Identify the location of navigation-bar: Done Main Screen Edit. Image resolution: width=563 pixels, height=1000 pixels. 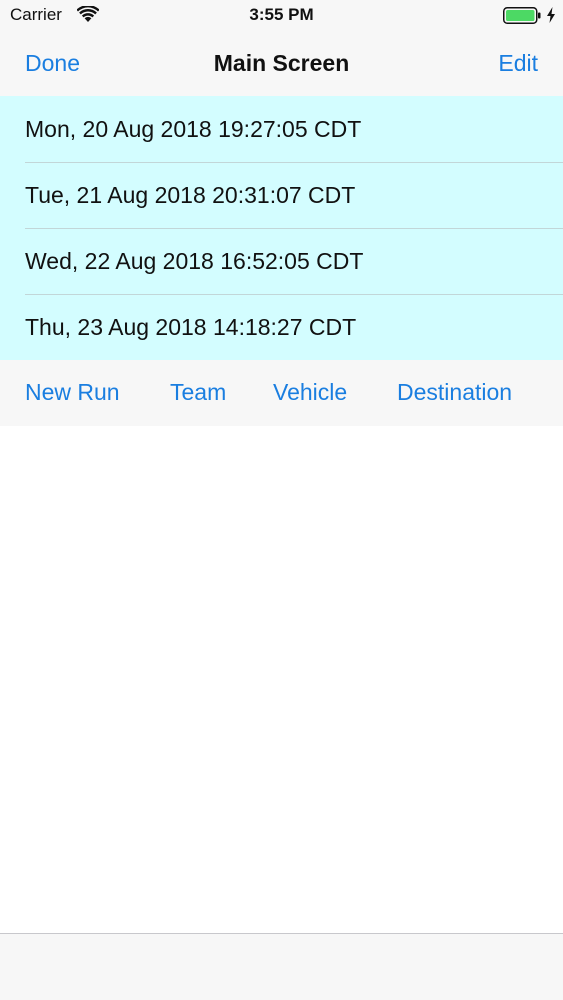
(281, 64).